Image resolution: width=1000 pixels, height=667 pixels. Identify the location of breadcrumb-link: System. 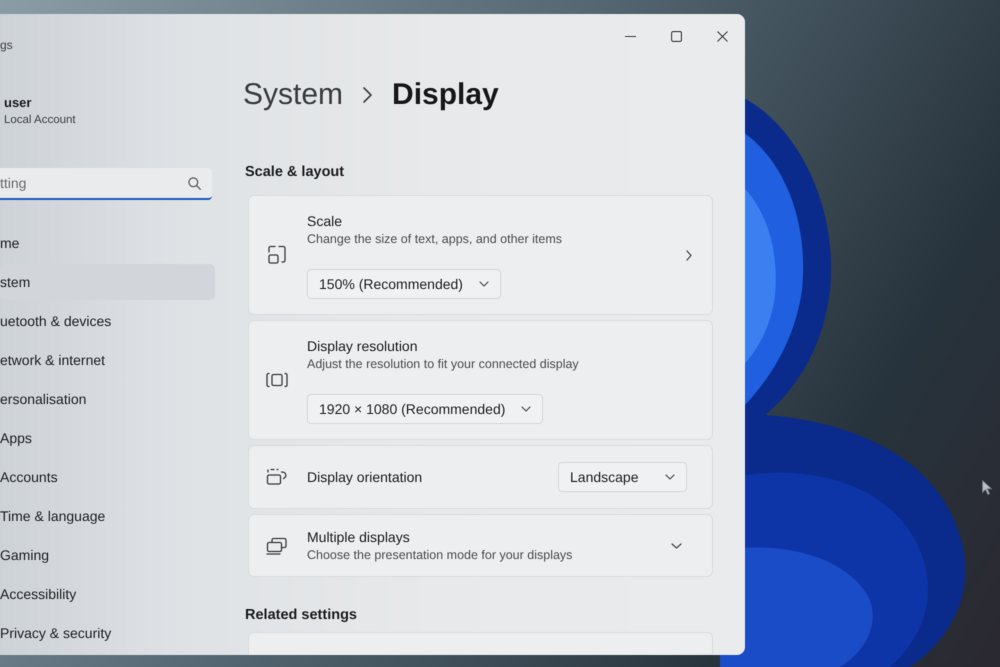
(293, 95).